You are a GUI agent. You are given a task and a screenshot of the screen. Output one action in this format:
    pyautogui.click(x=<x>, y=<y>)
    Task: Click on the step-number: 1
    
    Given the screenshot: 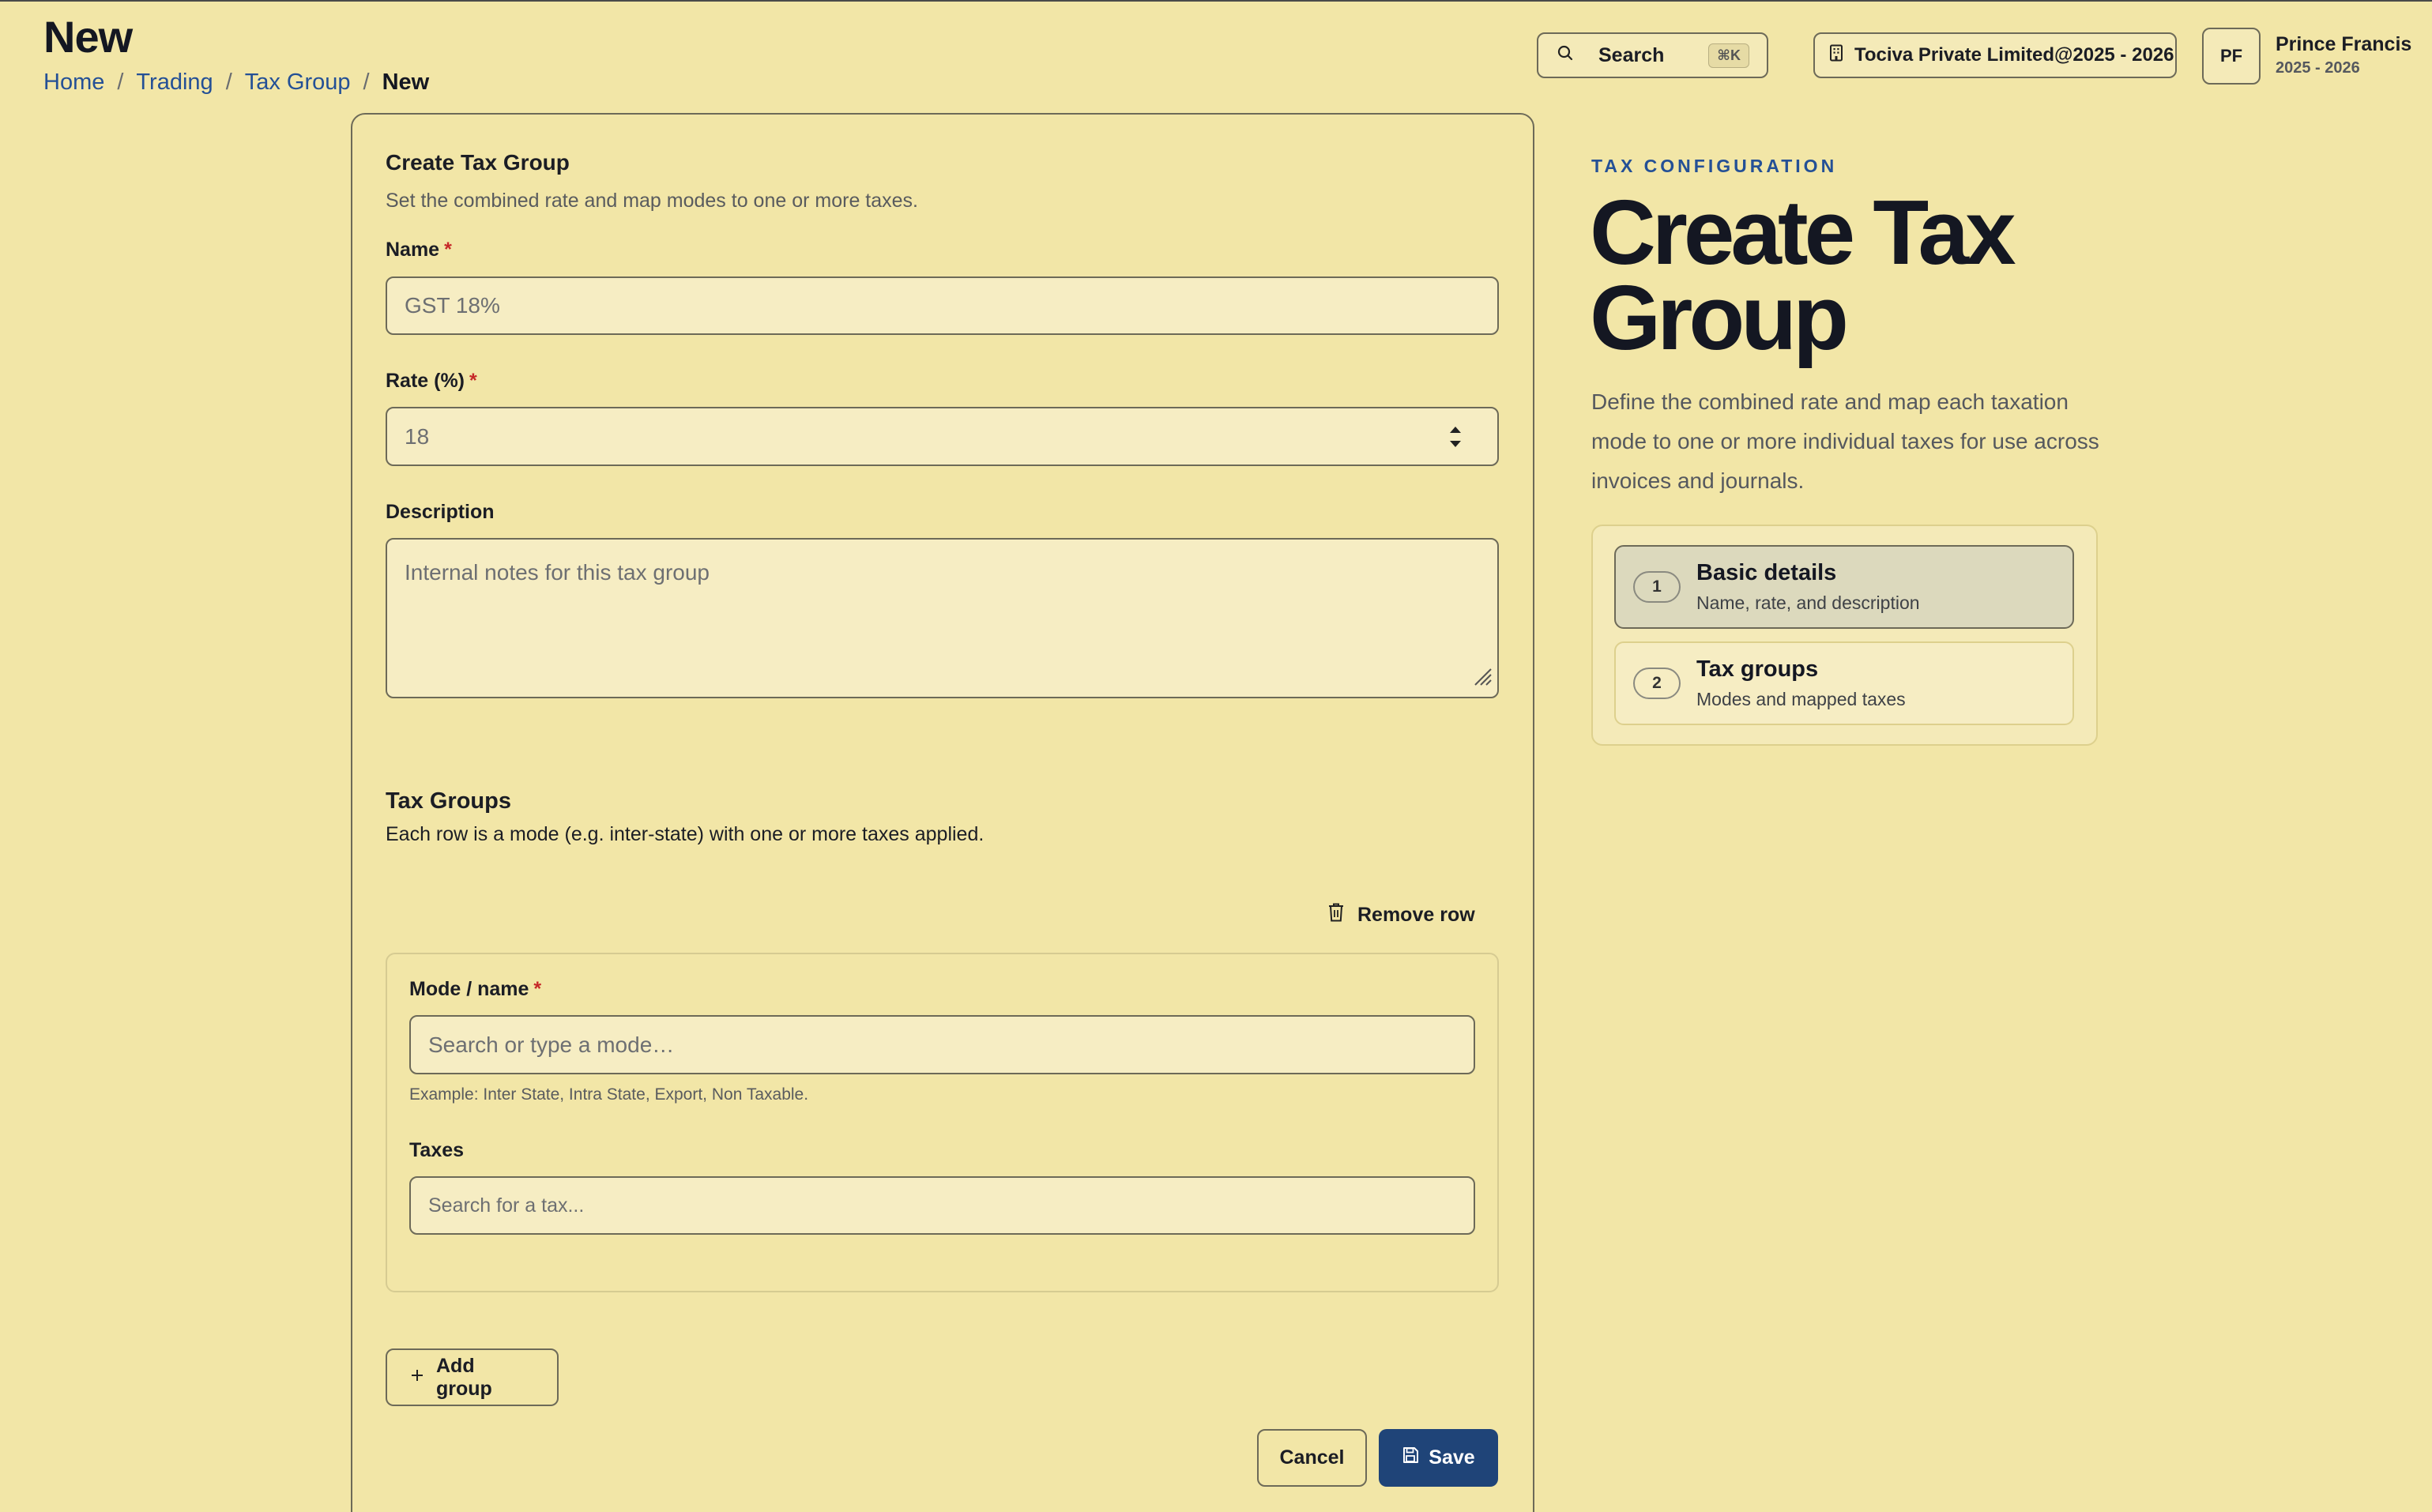 What is the action you would take?
    pyautogui.click(x=1657, y=587)
    